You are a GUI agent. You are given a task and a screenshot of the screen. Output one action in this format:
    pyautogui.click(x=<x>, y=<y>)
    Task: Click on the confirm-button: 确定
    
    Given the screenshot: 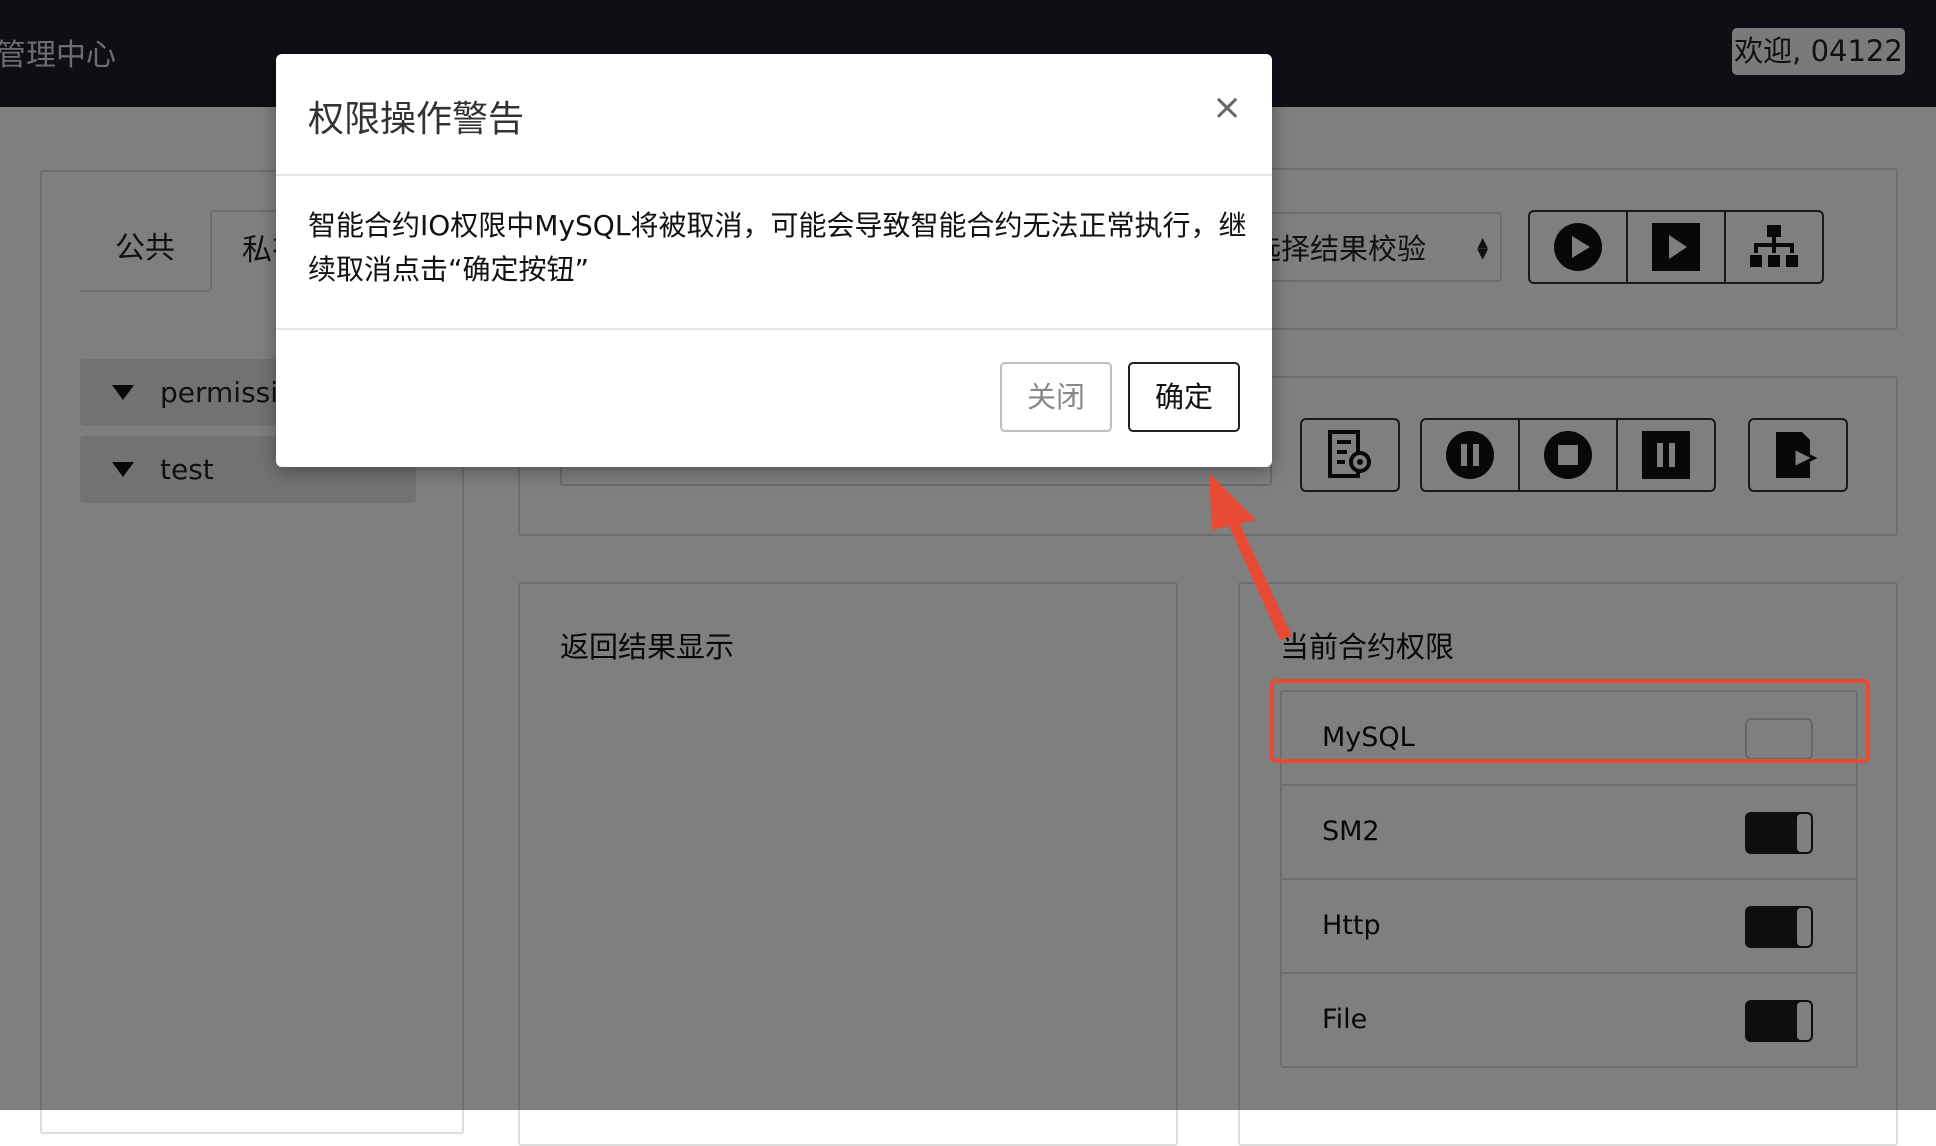 What is the action you would take?
    pyautogui.click(x=1184, y=397)
    